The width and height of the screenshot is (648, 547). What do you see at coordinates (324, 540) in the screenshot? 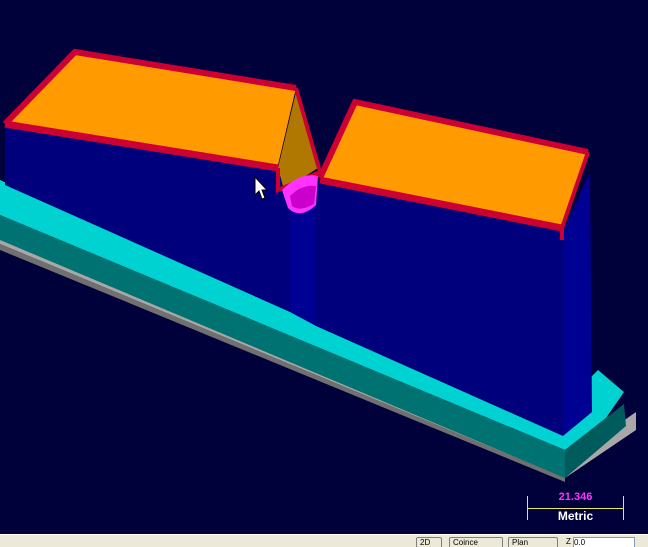
I see `status-bar: 2D Coince Plan Z` at bounding box center [324, 540].